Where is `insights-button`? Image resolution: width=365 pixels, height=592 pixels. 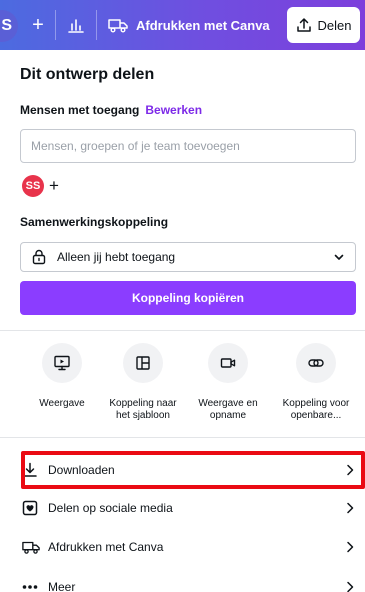 insights-button is located at coordinates (76, 25).